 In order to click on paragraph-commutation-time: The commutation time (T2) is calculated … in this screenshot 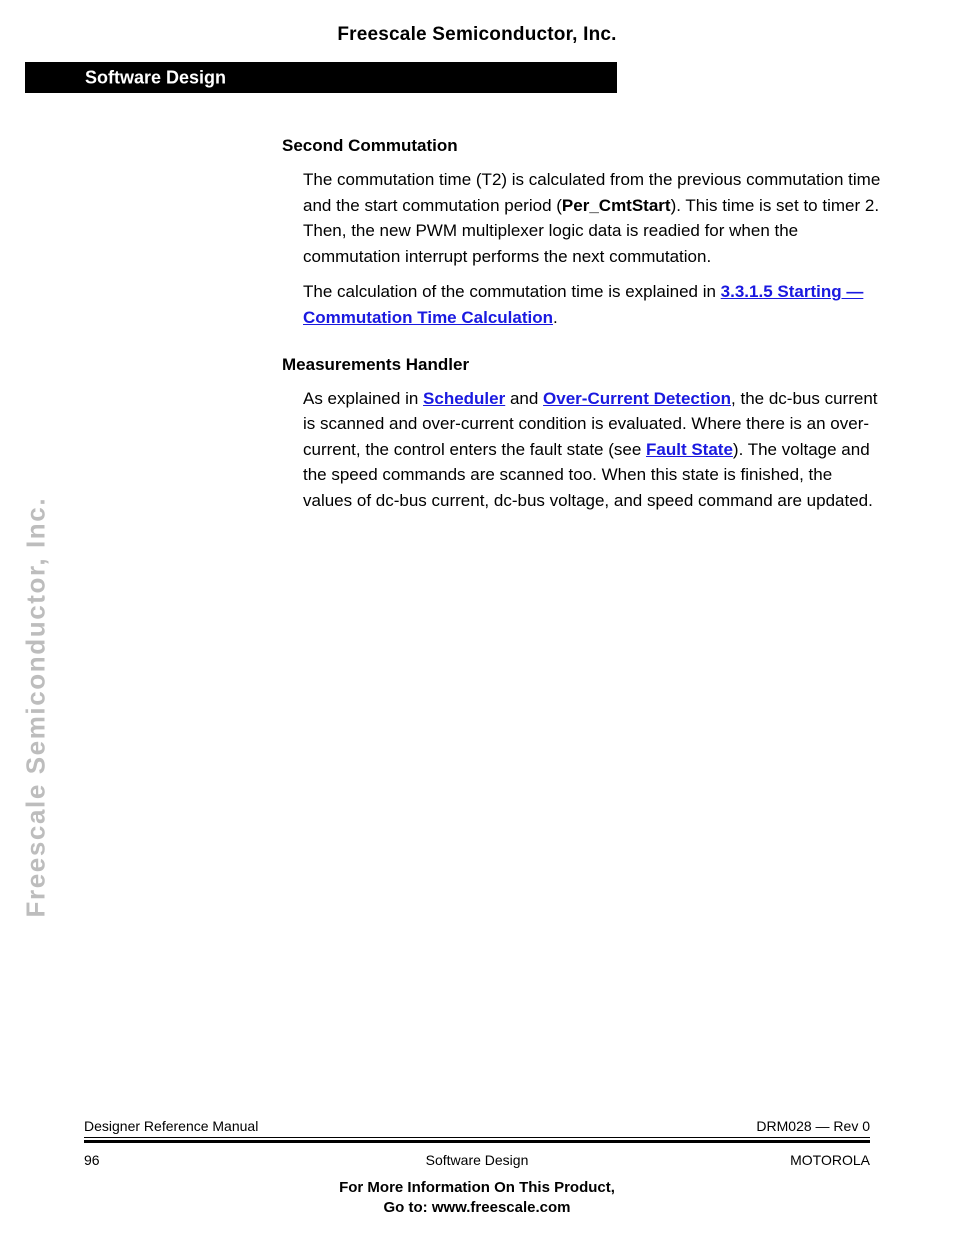, I will do `click(592, 218)`.